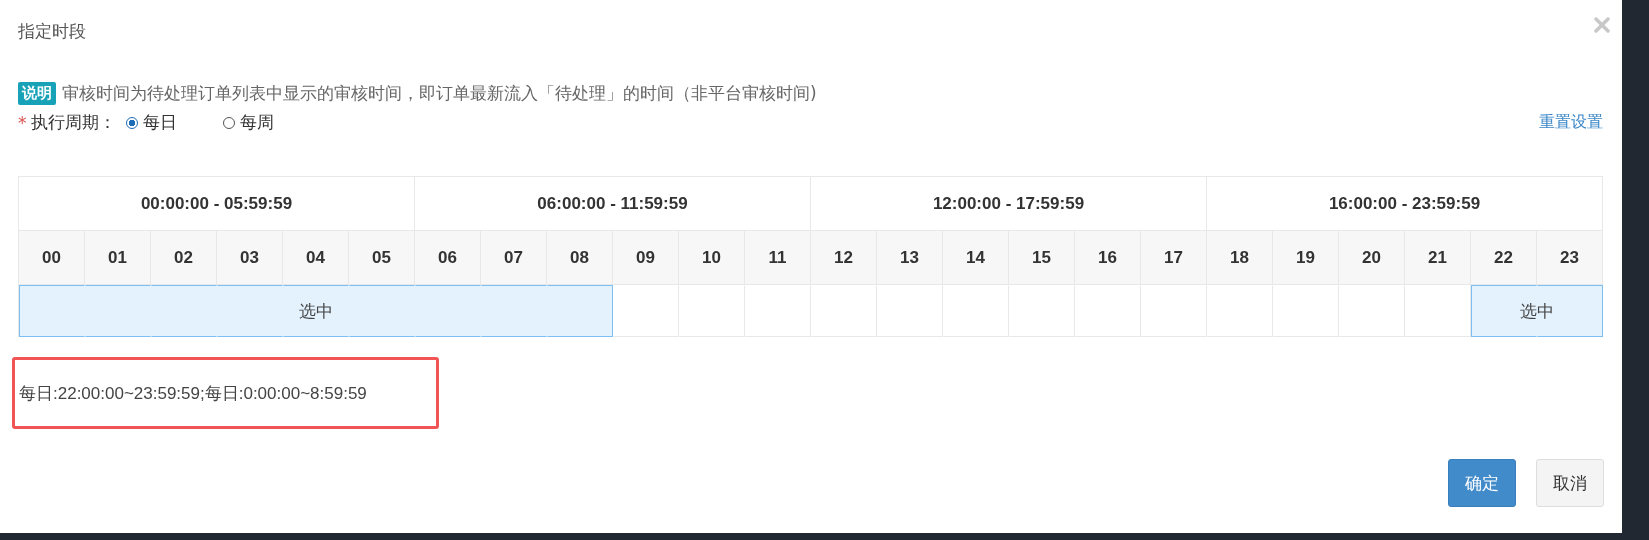  I want to click on confirm-button: 确定, so click(1482, 483).